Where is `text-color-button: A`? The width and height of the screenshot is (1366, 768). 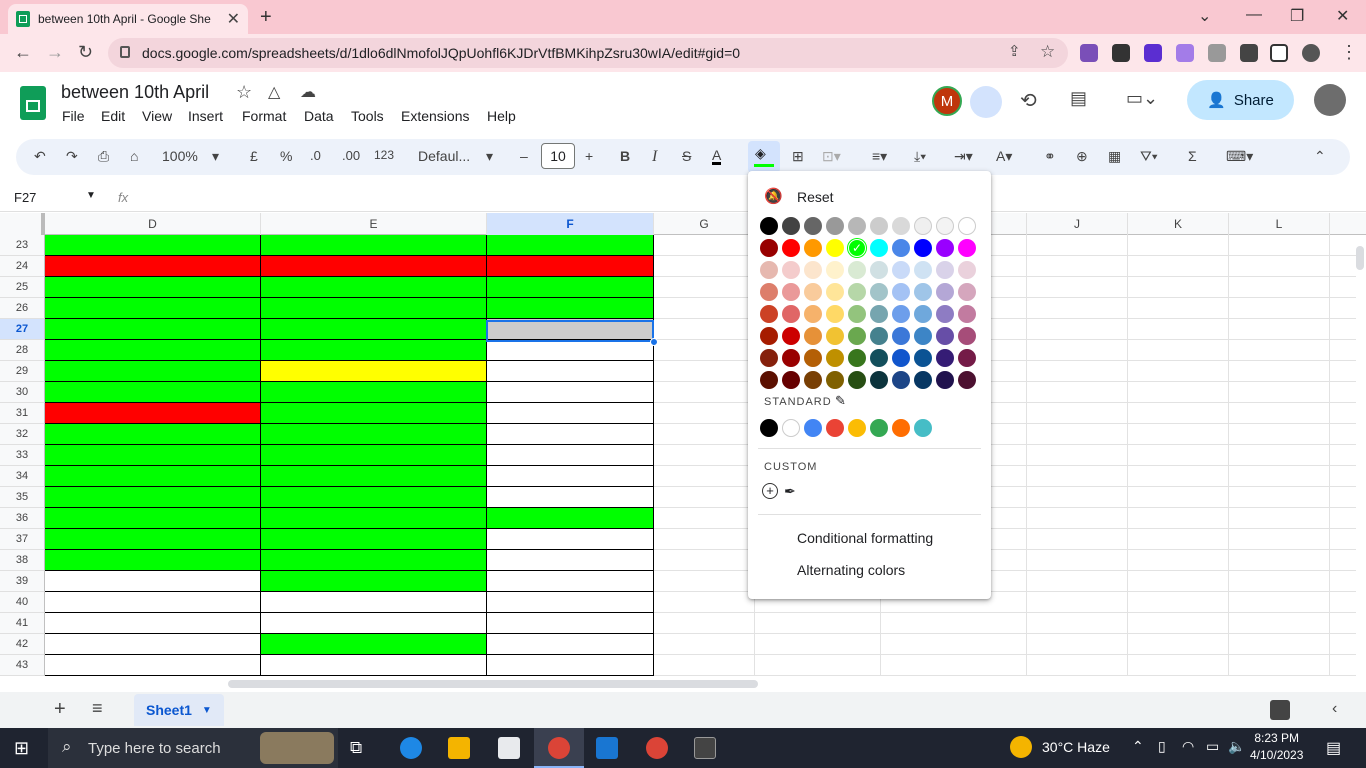
text-color-button: A is located at coordinates (717, 156).